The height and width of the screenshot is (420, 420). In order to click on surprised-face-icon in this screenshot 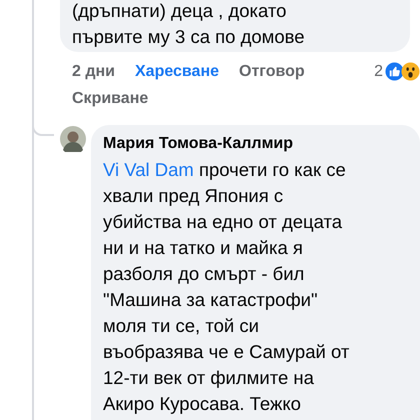, I will do `click(410, 71)`.